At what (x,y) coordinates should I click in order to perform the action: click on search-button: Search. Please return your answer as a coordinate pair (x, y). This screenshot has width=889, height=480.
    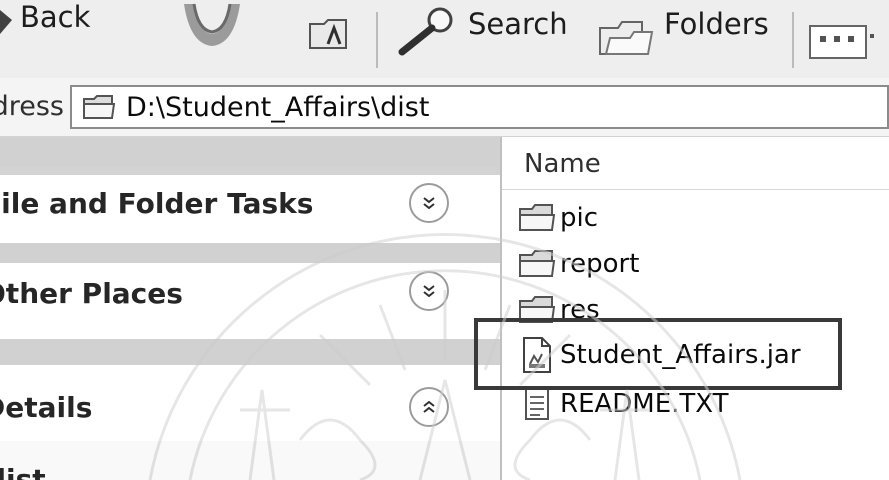
    Looking at the image, I should click on (480, 34).